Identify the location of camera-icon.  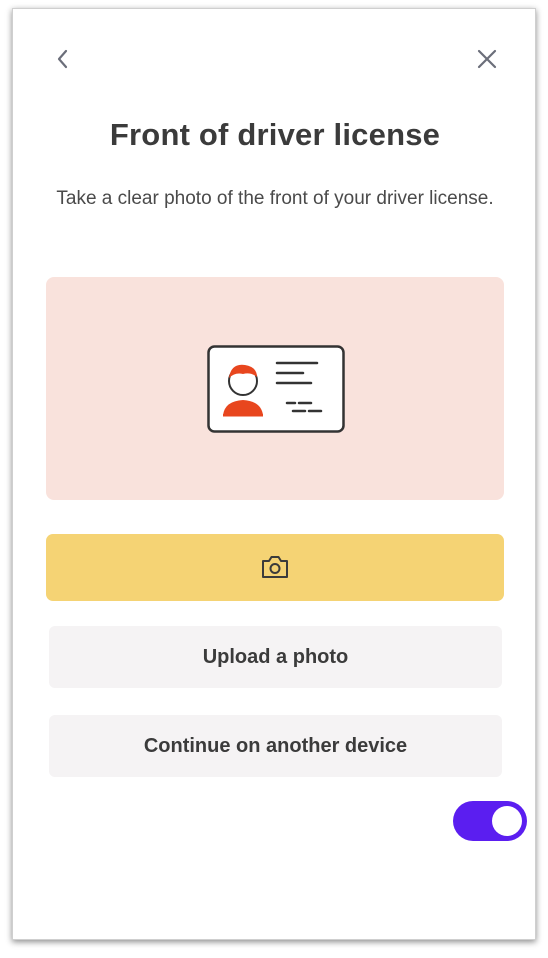
(275, 567).